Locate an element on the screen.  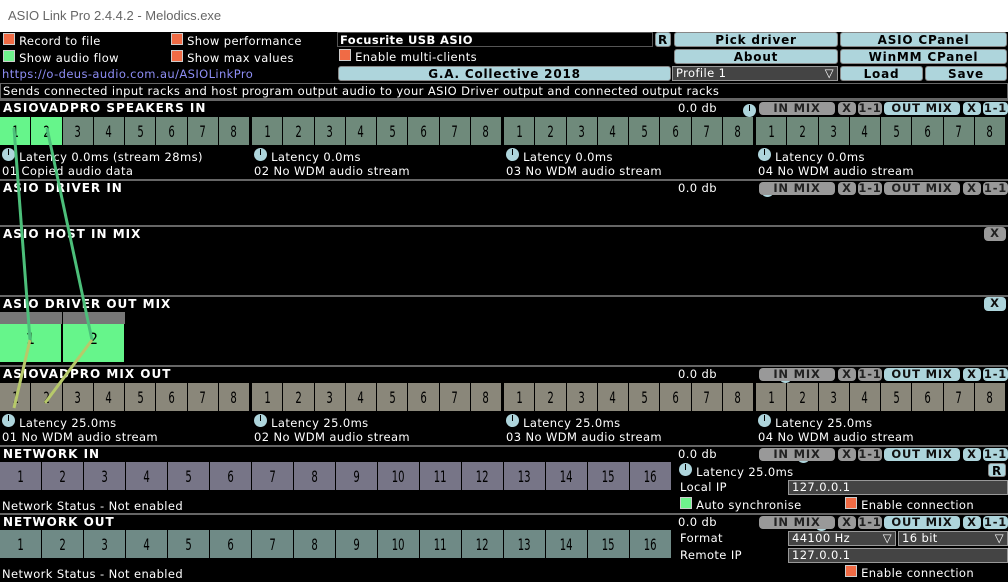
mix-out-channel-2-3: 3 is located at coordinates (330, 397).